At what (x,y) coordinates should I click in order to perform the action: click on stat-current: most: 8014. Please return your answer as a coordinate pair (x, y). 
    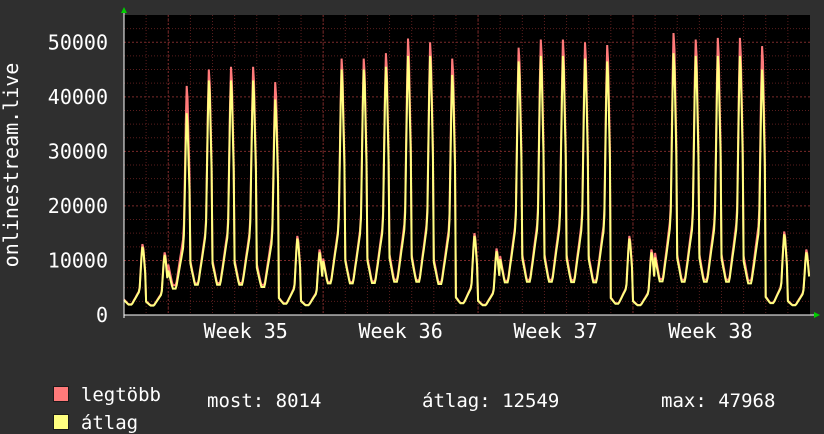
    Looking at the image, I should click on (264, 401).